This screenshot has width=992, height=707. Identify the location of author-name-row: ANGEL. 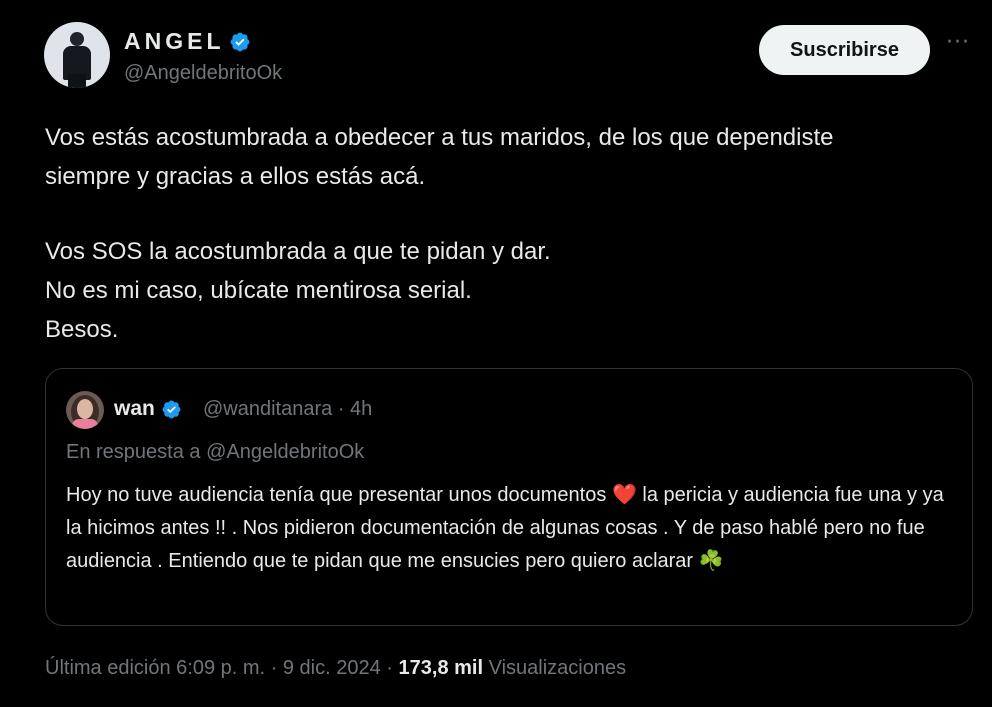
(187, 41).